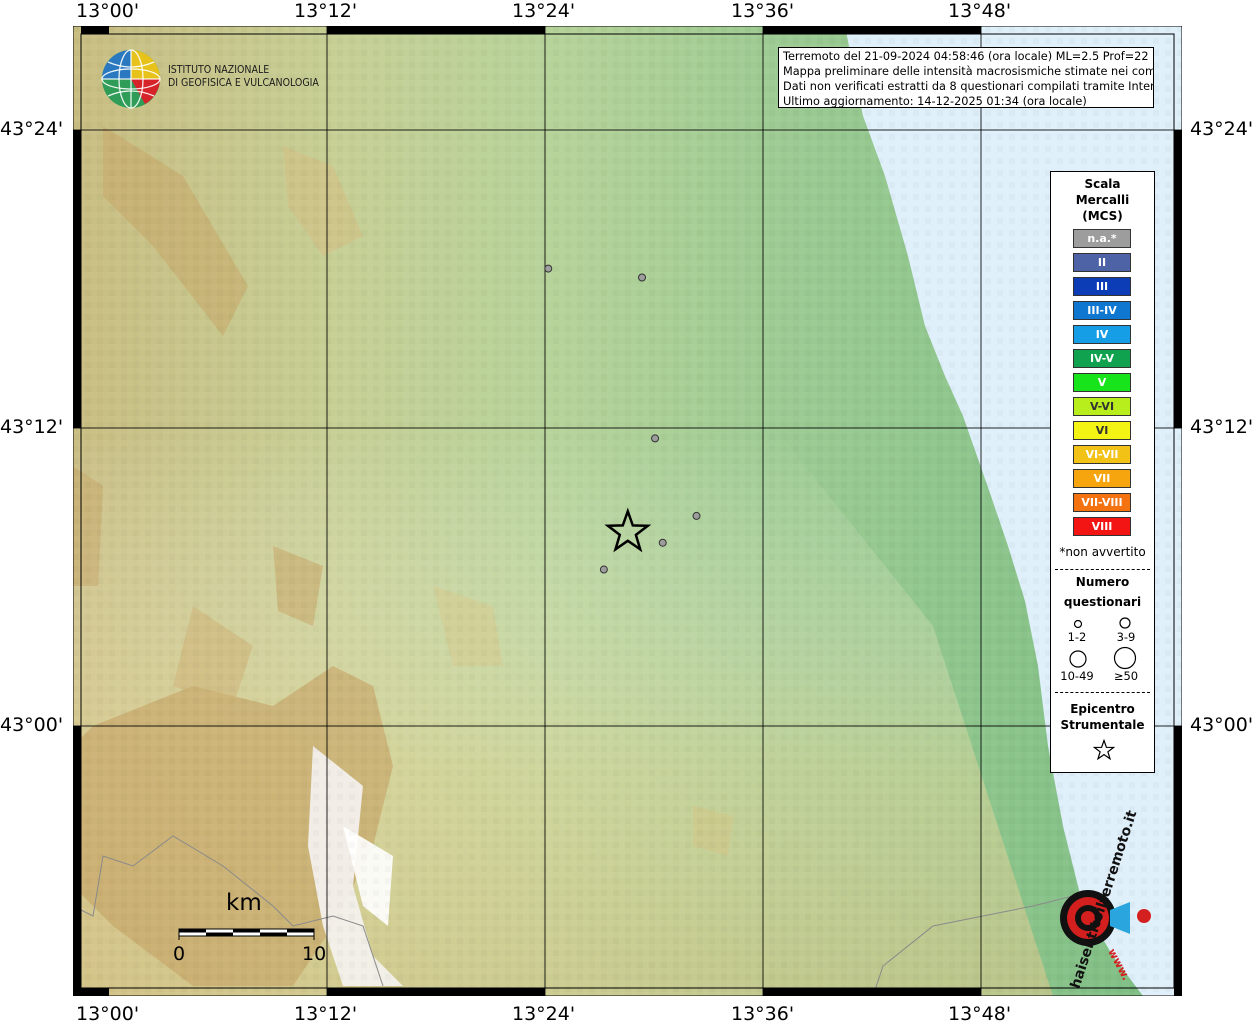 This screenshot has width=1255, height=1025. I want to click on mcs-scale-item: n.a.*, so click(1102, 238).